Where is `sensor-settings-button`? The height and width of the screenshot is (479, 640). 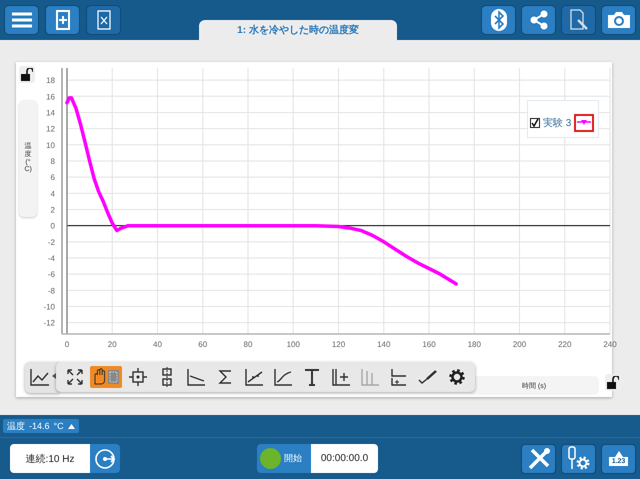 sensor-settings-button is located at coordinates (578, 459).